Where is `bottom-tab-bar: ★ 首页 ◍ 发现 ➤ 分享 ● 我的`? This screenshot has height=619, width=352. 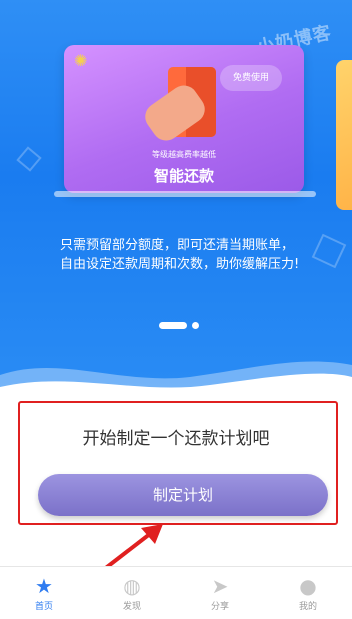
bottom-tab-bar: ★ 首页 ◍ 发现 ➤ 分享 ● 我的 is located at coordinates (176, 592).